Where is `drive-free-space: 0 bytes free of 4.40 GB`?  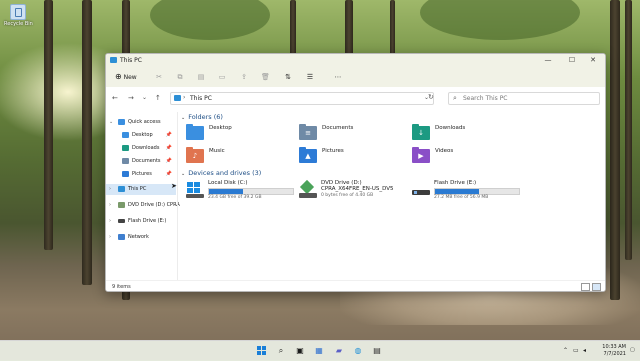 drive-free-space: 0 bytes free of 4.40 GB is located at coordinates (347, 195).